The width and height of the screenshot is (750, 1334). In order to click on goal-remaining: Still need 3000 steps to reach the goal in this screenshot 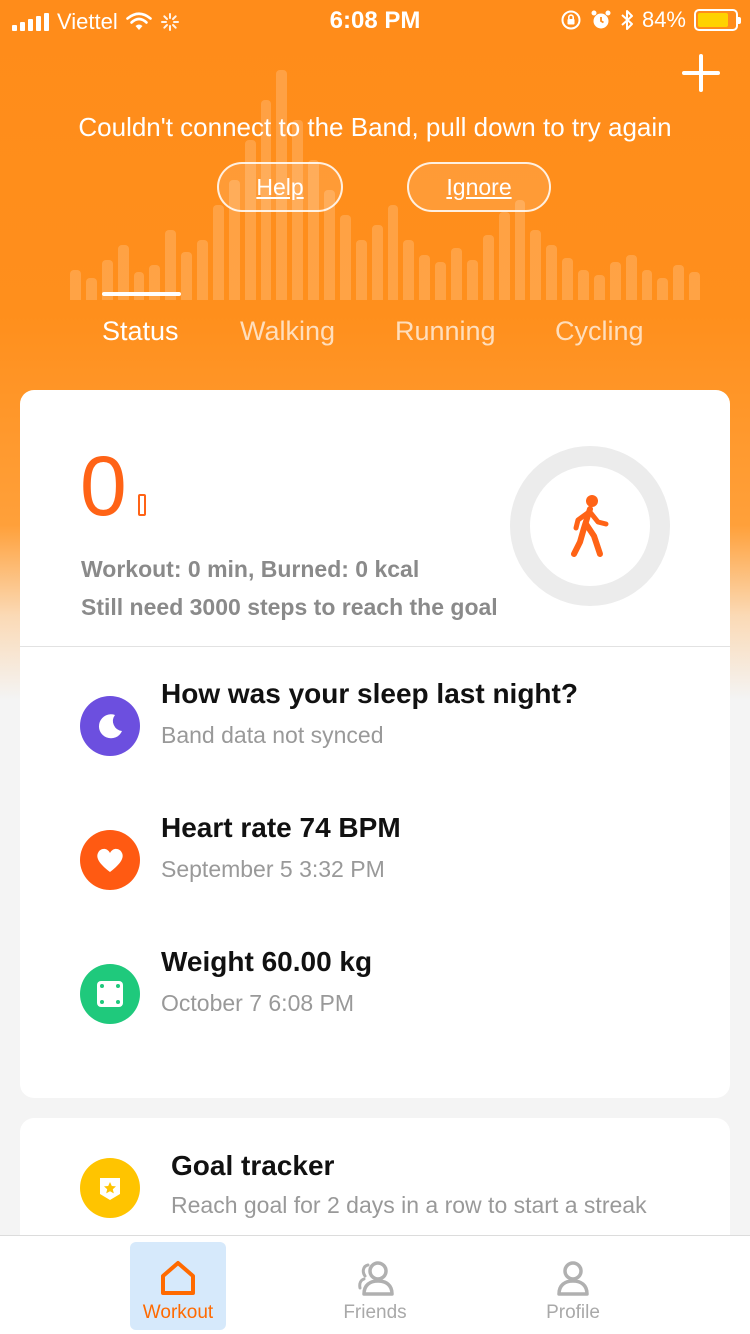, I will do `click(289, 607)`.